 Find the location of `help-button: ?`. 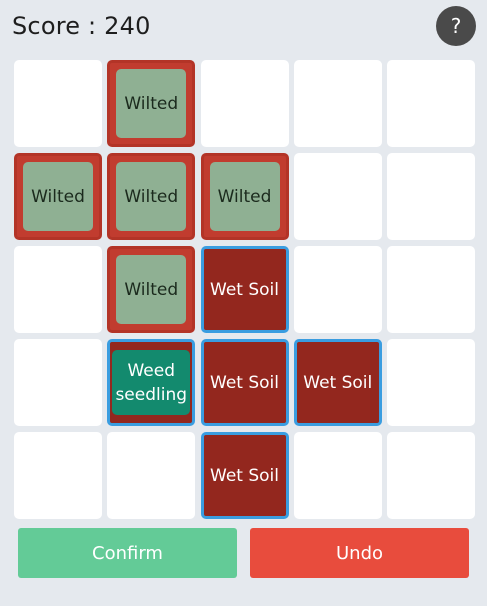

help-button: ? is located at coordinates (456, 26).